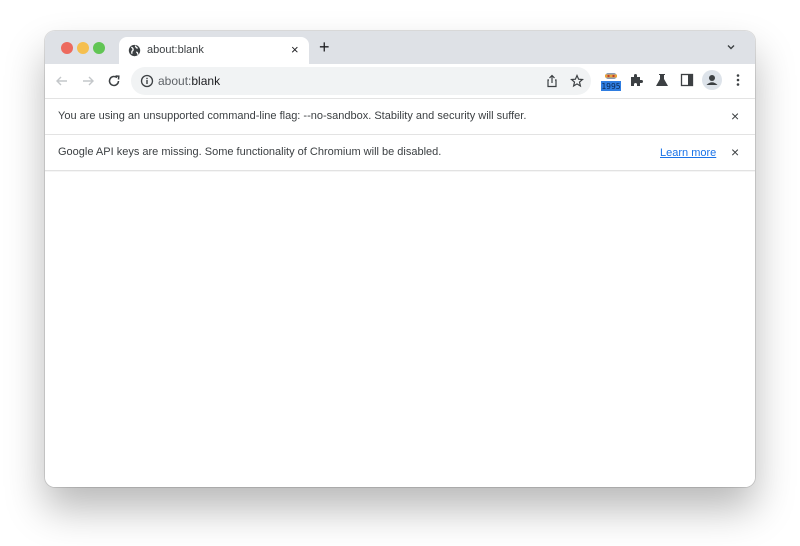 This screenshot has width=800, height=546. Describe the element at coordinates (83, 48) in the screenshot. I see `window-minimize-button` at that location.